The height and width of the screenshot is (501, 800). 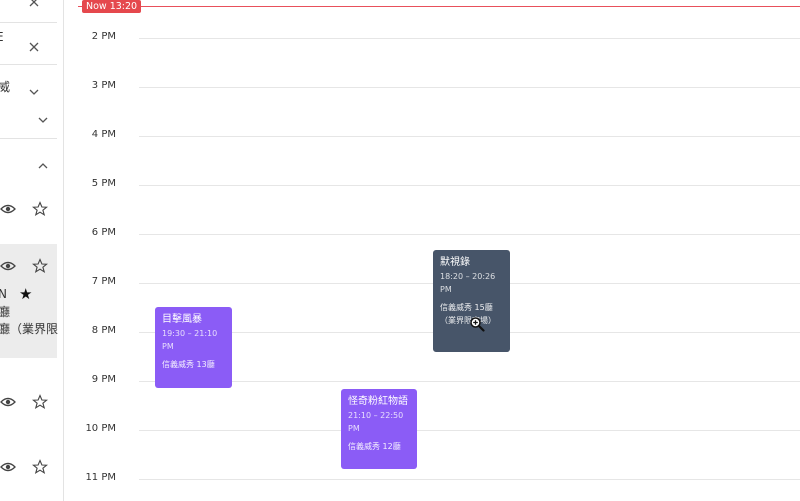 What do you see at coordinates (477, 324) in the screenshot?
I see `zoom-in-icon` at bounding box center [477, 324].